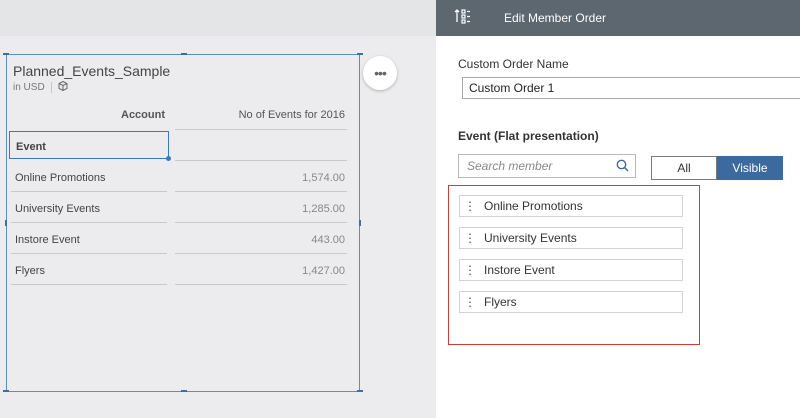  I want to click on resize-handle-right, so click(360, 223).